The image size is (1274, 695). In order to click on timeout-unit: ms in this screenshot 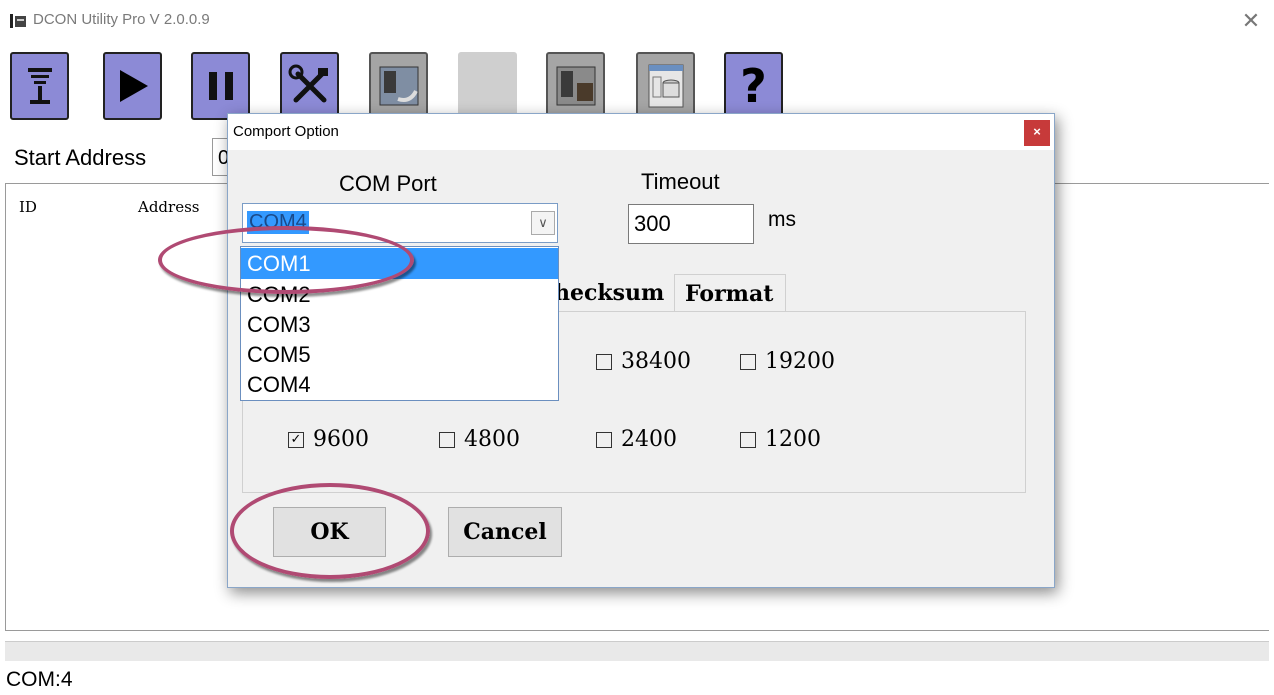, I will do `click(782, 219)`.